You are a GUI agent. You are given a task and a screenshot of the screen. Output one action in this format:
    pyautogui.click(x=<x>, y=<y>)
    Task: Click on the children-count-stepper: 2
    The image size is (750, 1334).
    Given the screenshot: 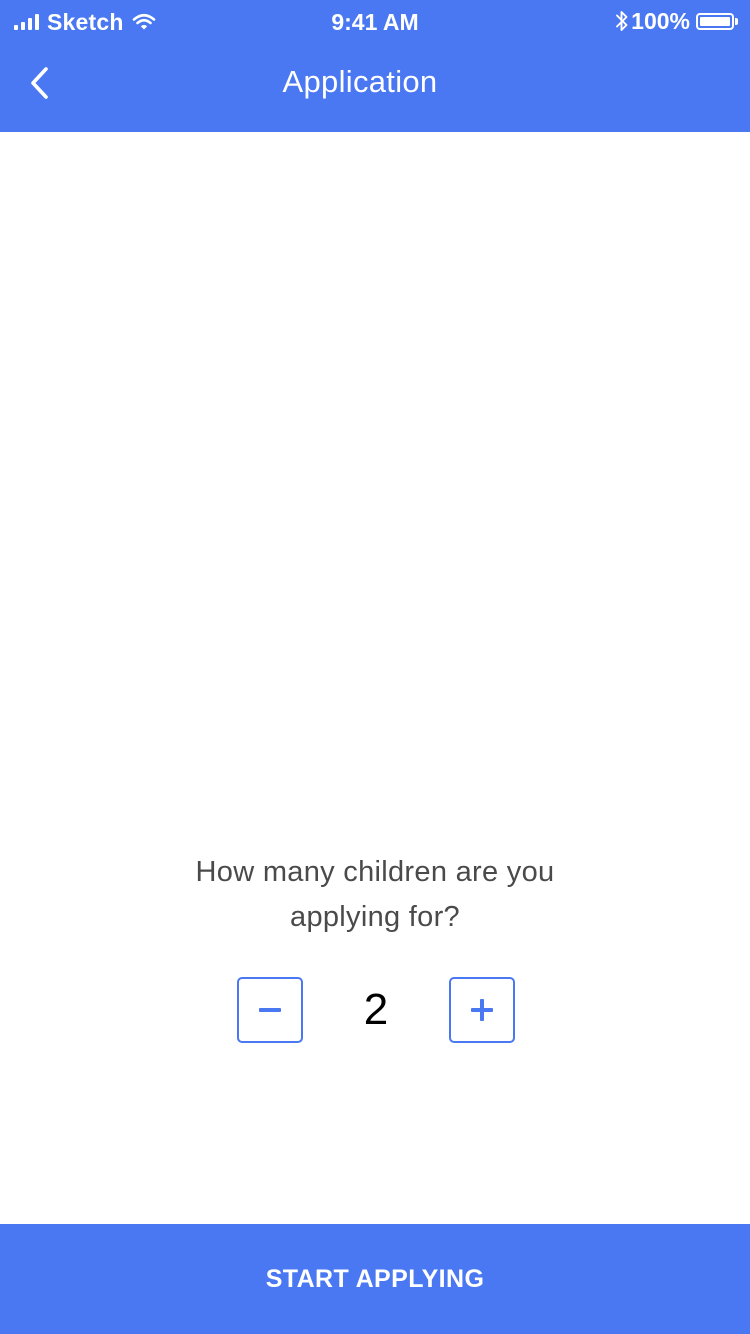 What is the action you would take?
    pyautogui.click(x=375, y=1010)
    